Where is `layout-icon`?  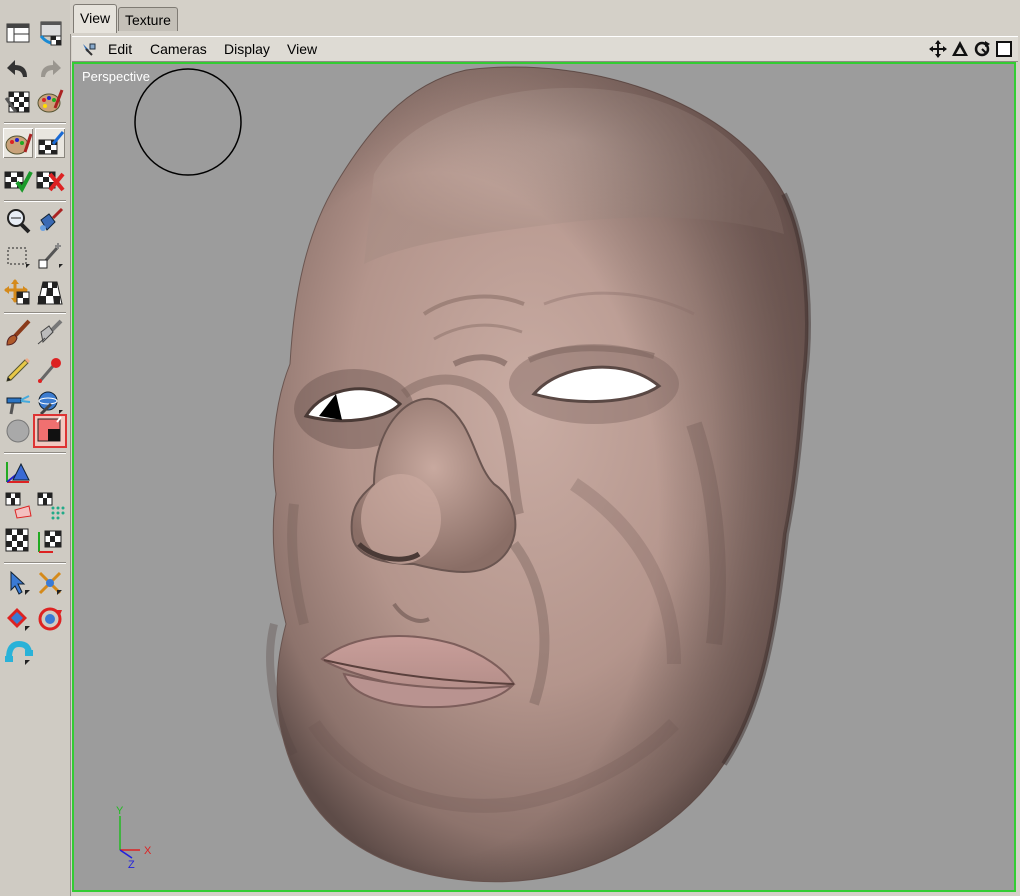 layout-icon is located at coordinates (18, 33).